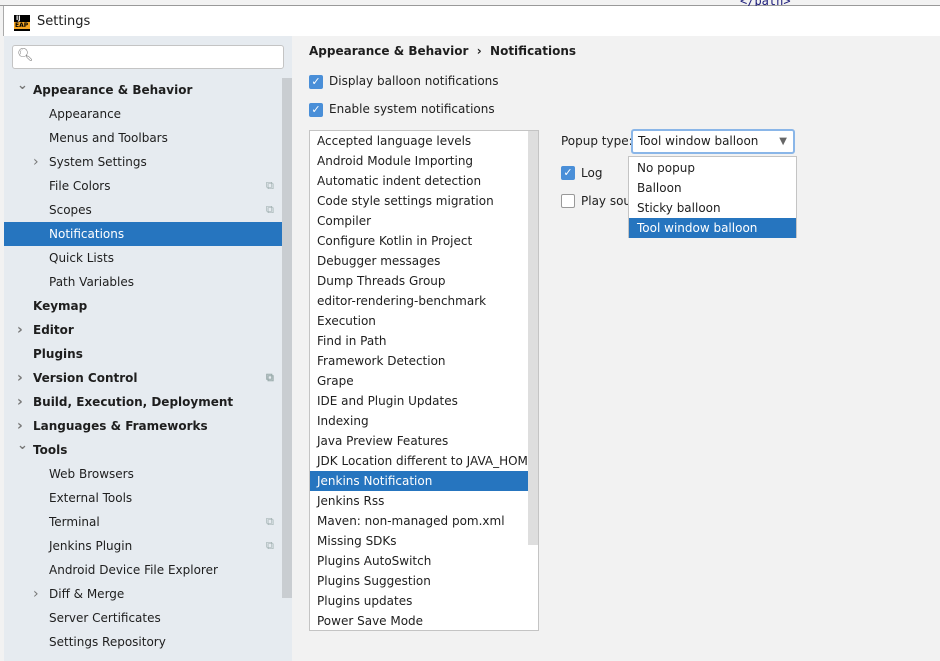 The image size is (940, 661). What do you see at coordinates (424, 161) in the screenshot?
I see `list-item: Android Module Importing` at bounding box center [424, 161].